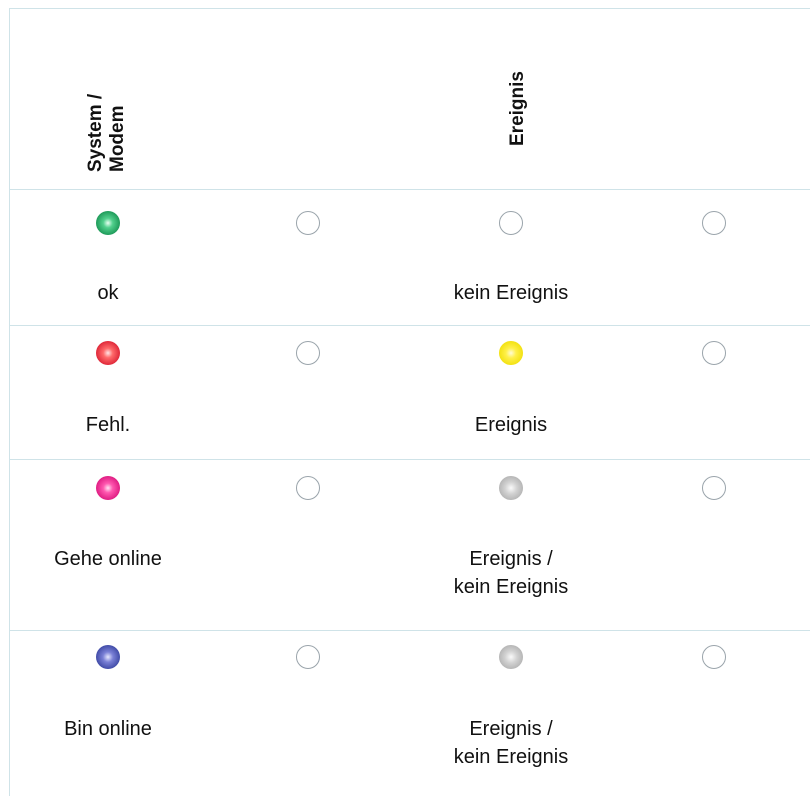 The height and width of the screenshot is (796, 810). I want to click on system-status-label: Fehl., so click(108, 425).